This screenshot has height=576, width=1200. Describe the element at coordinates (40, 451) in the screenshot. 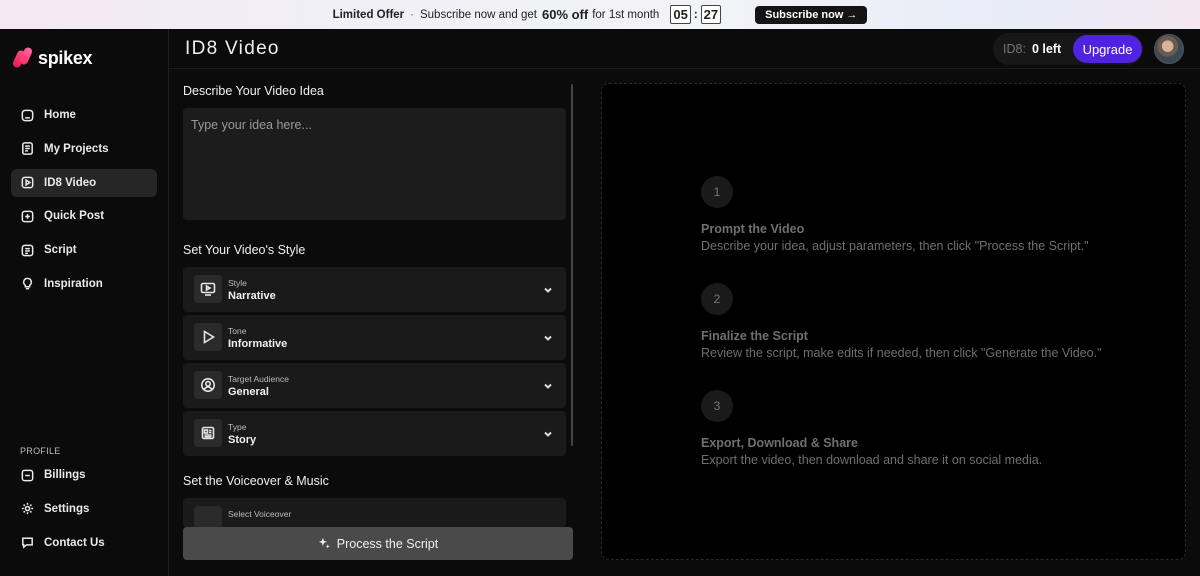

I see `profile-section-label: PROFILE` at that location.